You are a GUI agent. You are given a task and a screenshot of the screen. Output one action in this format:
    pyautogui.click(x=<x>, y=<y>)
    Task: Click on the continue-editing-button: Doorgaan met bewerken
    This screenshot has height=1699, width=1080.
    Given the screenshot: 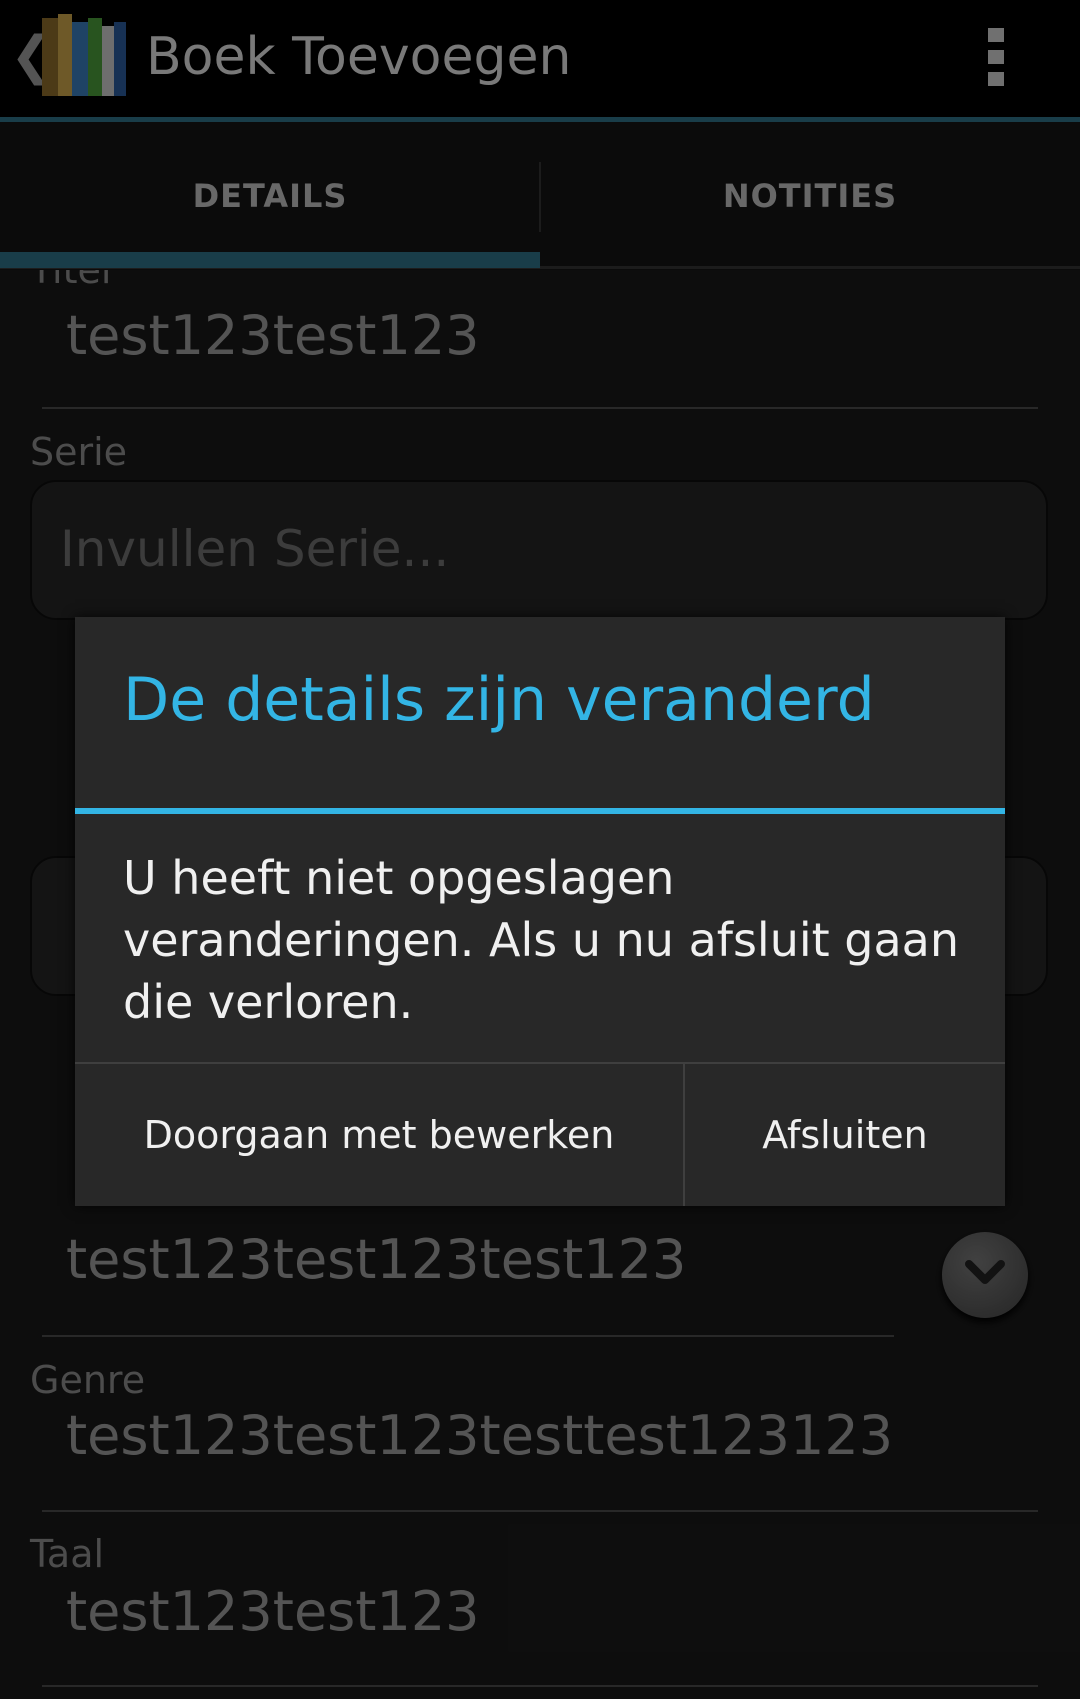 What is the action you would take?
    pyautogui.click(x=379, y=1135)
    